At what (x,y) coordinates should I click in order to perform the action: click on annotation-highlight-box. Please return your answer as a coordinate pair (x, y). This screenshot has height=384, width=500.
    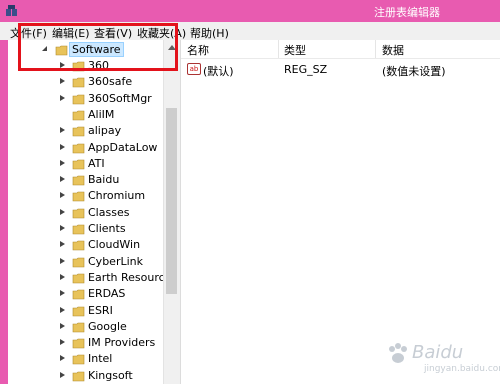
    Looking at the image, I should click on (98, 47).